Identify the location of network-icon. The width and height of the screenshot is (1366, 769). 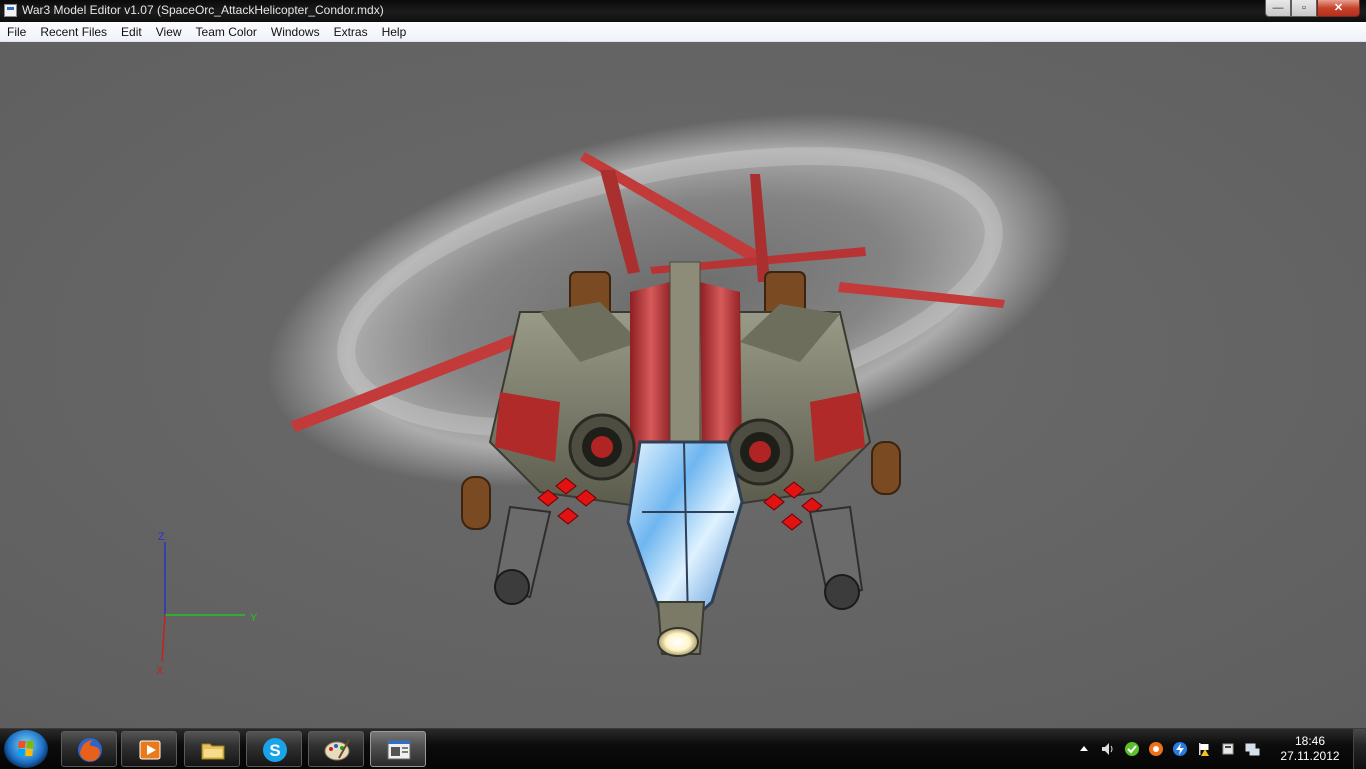
(1252, 749).